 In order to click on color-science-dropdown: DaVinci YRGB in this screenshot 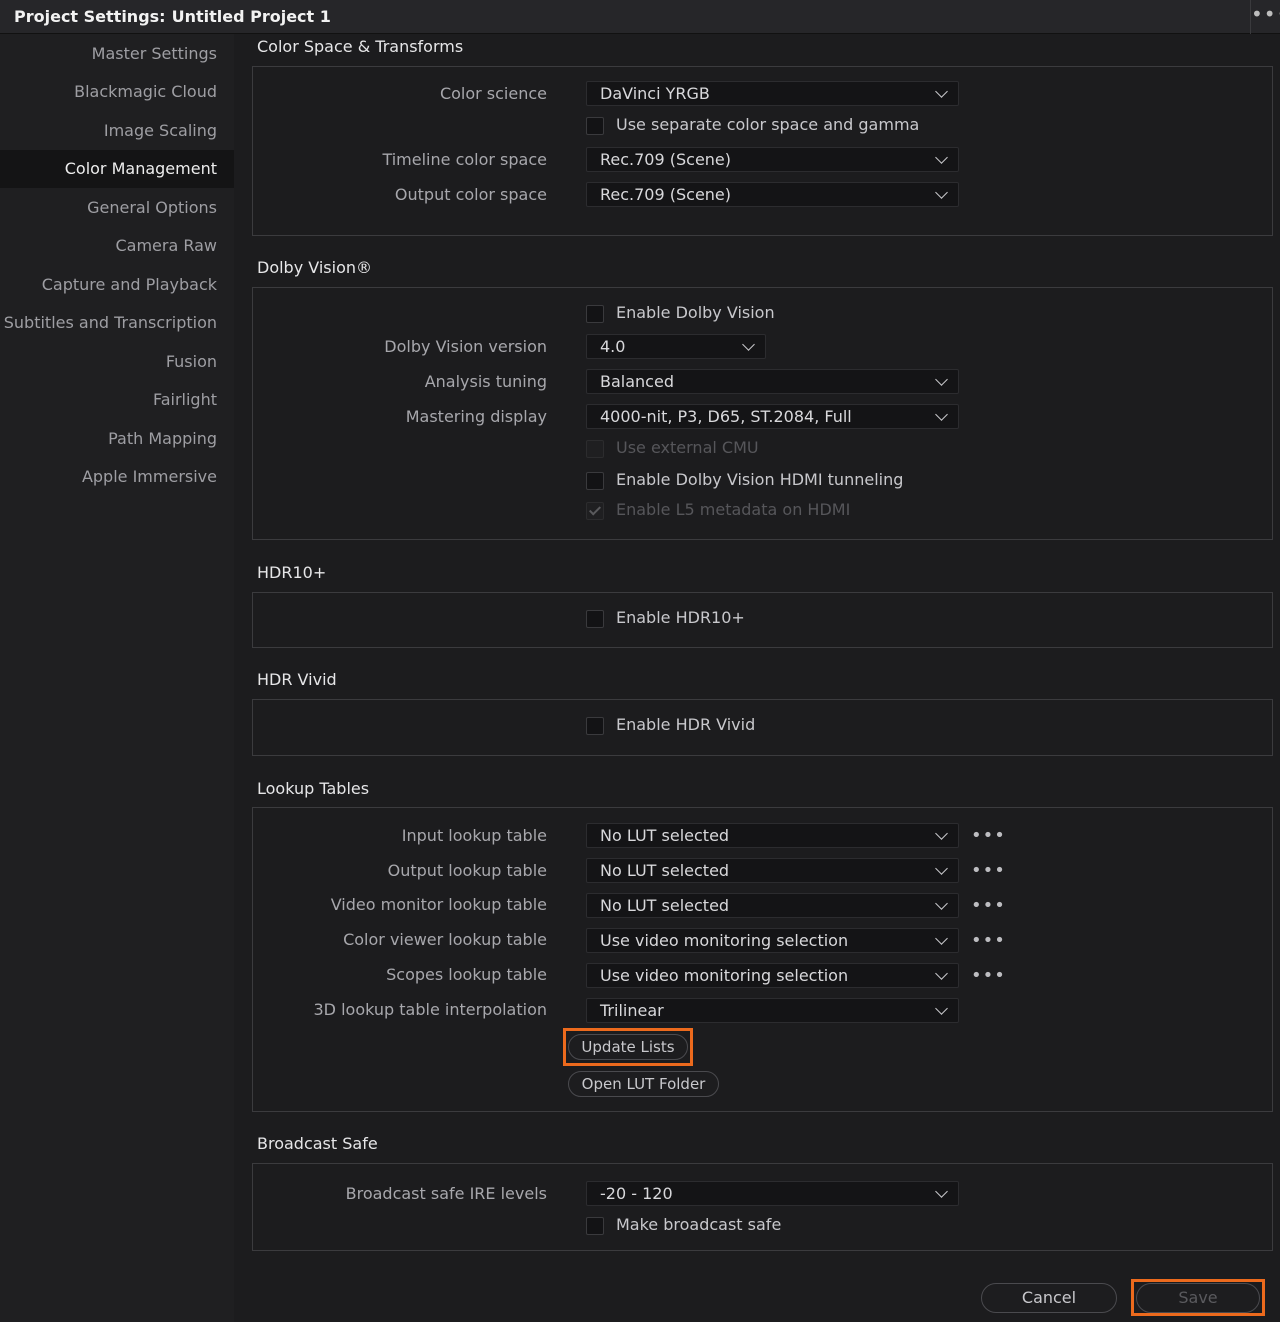, I will do `click(772, 93)`.